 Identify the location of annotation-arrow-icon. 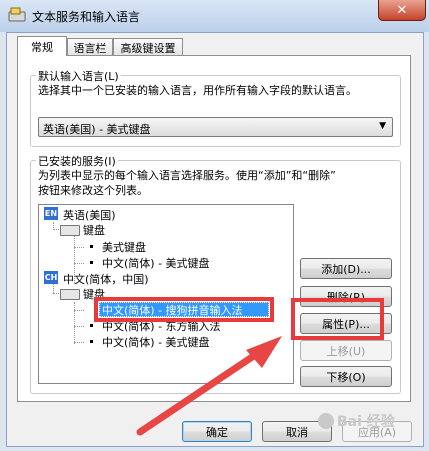
(209, 386).